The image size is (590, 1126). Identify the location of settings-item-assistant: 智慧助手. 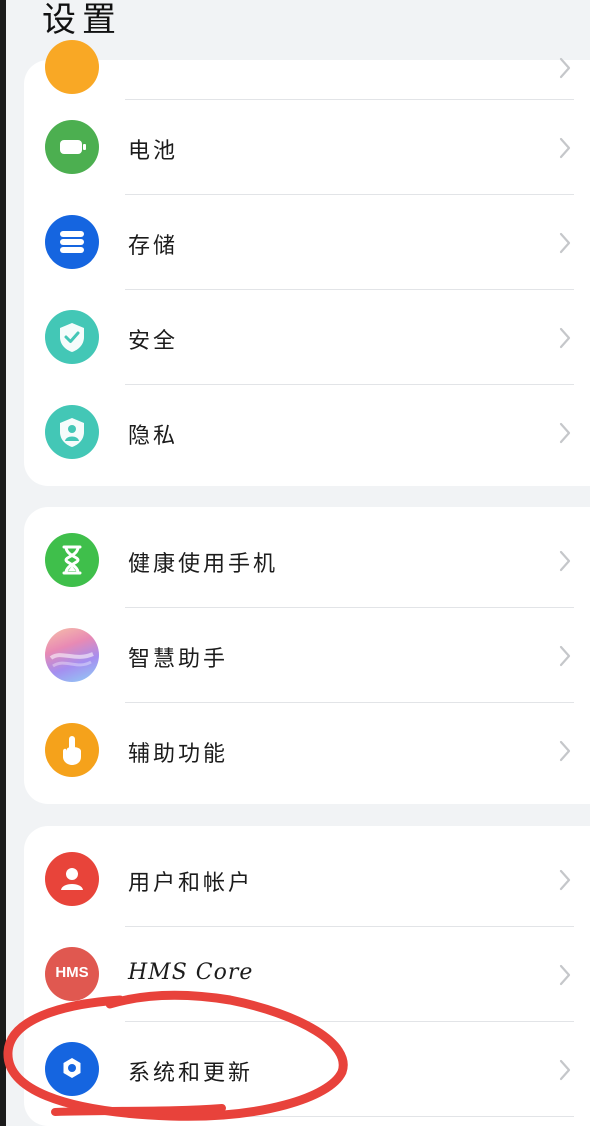
(307, 655).